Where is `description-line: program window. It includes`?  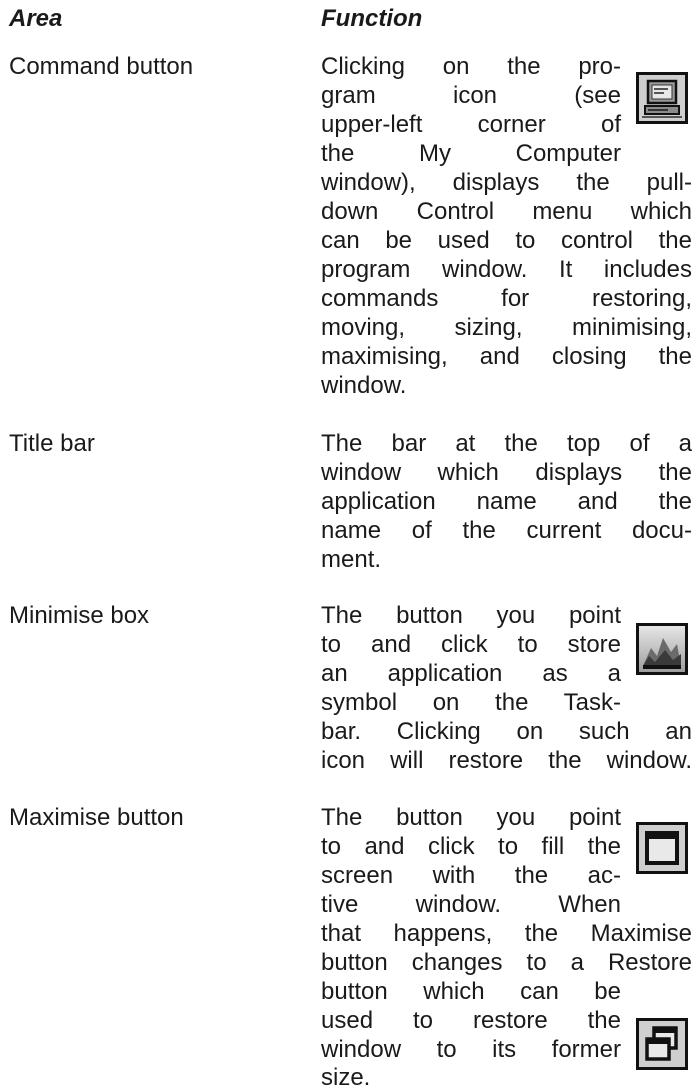
description-line: program window. It includes is located at coordinates (506, 269).